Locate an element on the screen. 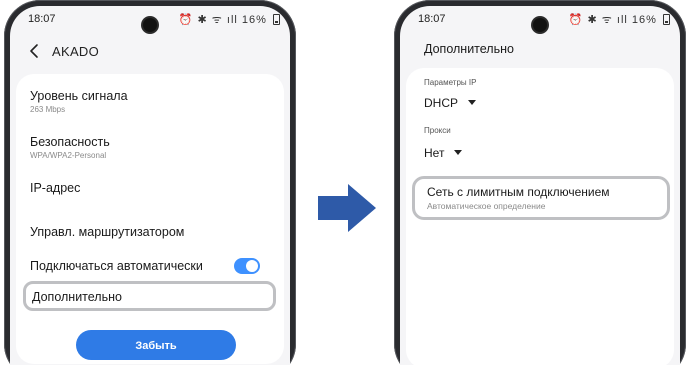 The width and height of the screenshot is (700, 365). security-item: Безопасность WPA/WPA2-Personal is located at coordinates (152, 148).